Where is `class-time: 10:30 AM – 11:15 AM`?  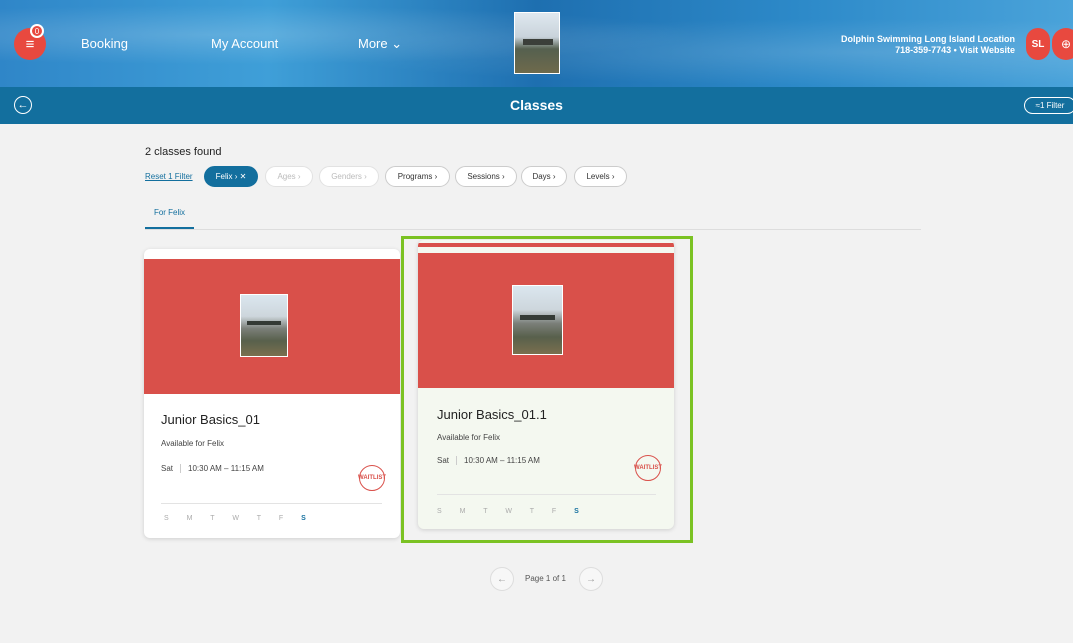 class-time: 10:30 AM – 11:15 AM is located at coordinates (226, 468).